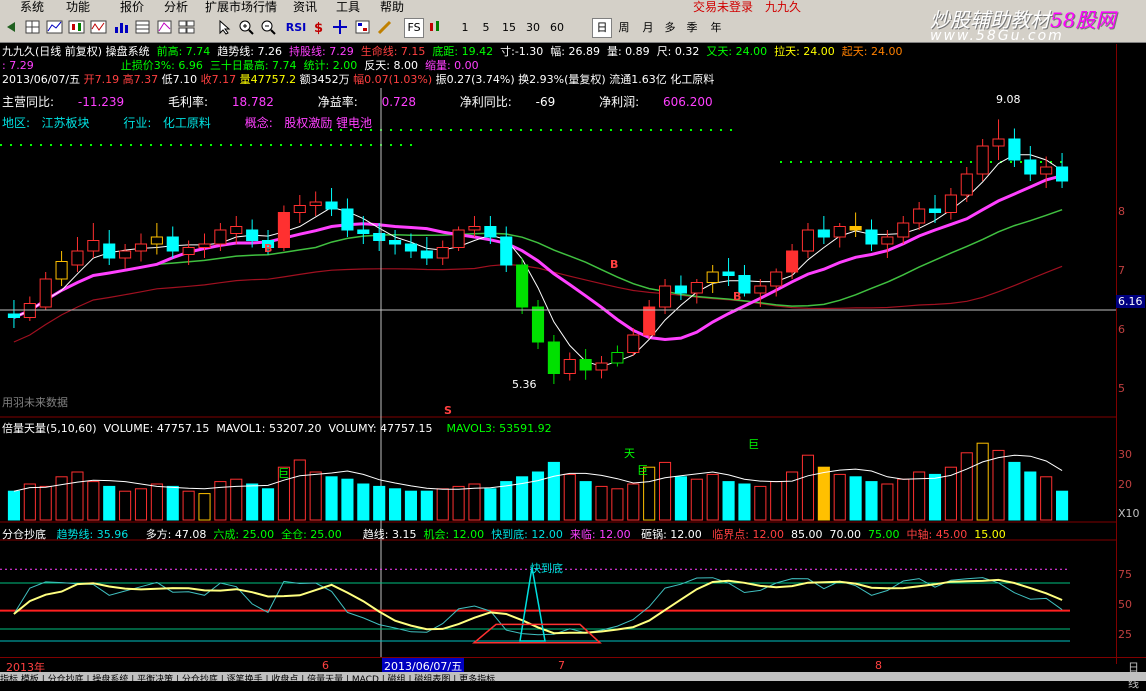 Image resolution: width=1146 pixels, height=691 pixels. I want to click on volume-unit-label: X10, so click(1129, 513).